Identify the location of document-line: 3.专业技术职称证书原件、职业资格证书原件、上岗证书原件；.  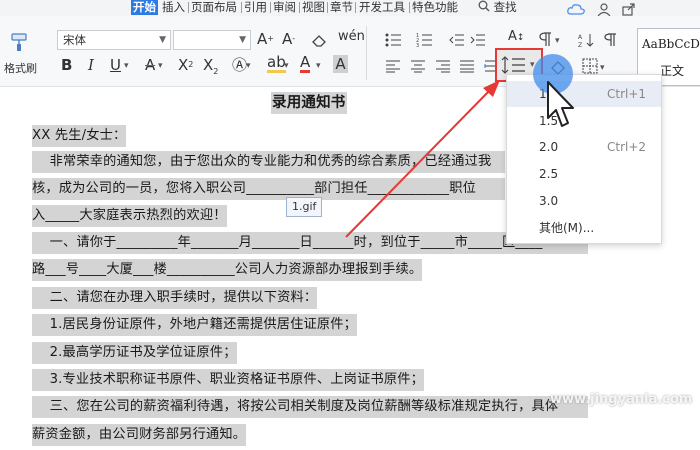
(228, 380).